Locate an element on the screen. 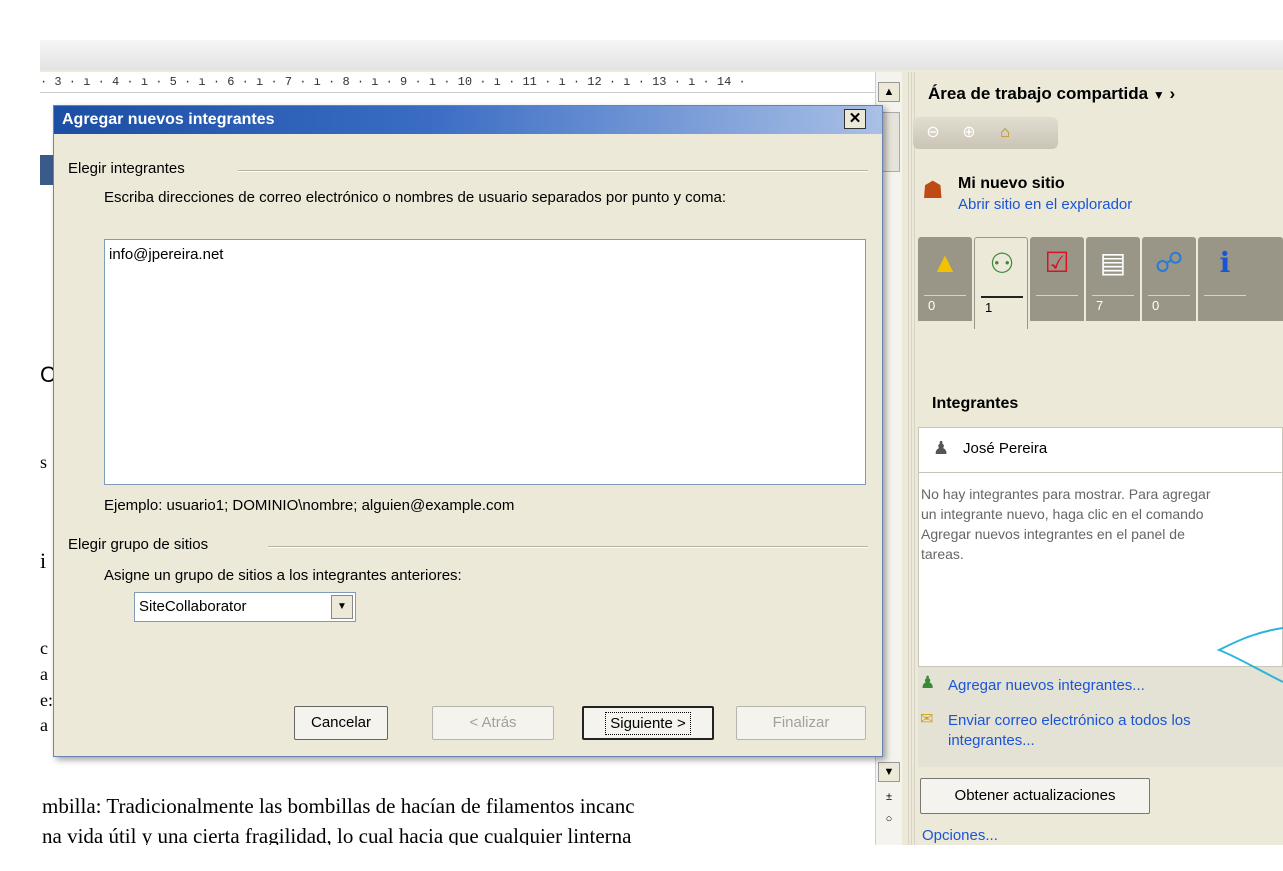 The image size is (1283, 871). list-item: ♟ José Pereira is located at coordinates (1100, 450).